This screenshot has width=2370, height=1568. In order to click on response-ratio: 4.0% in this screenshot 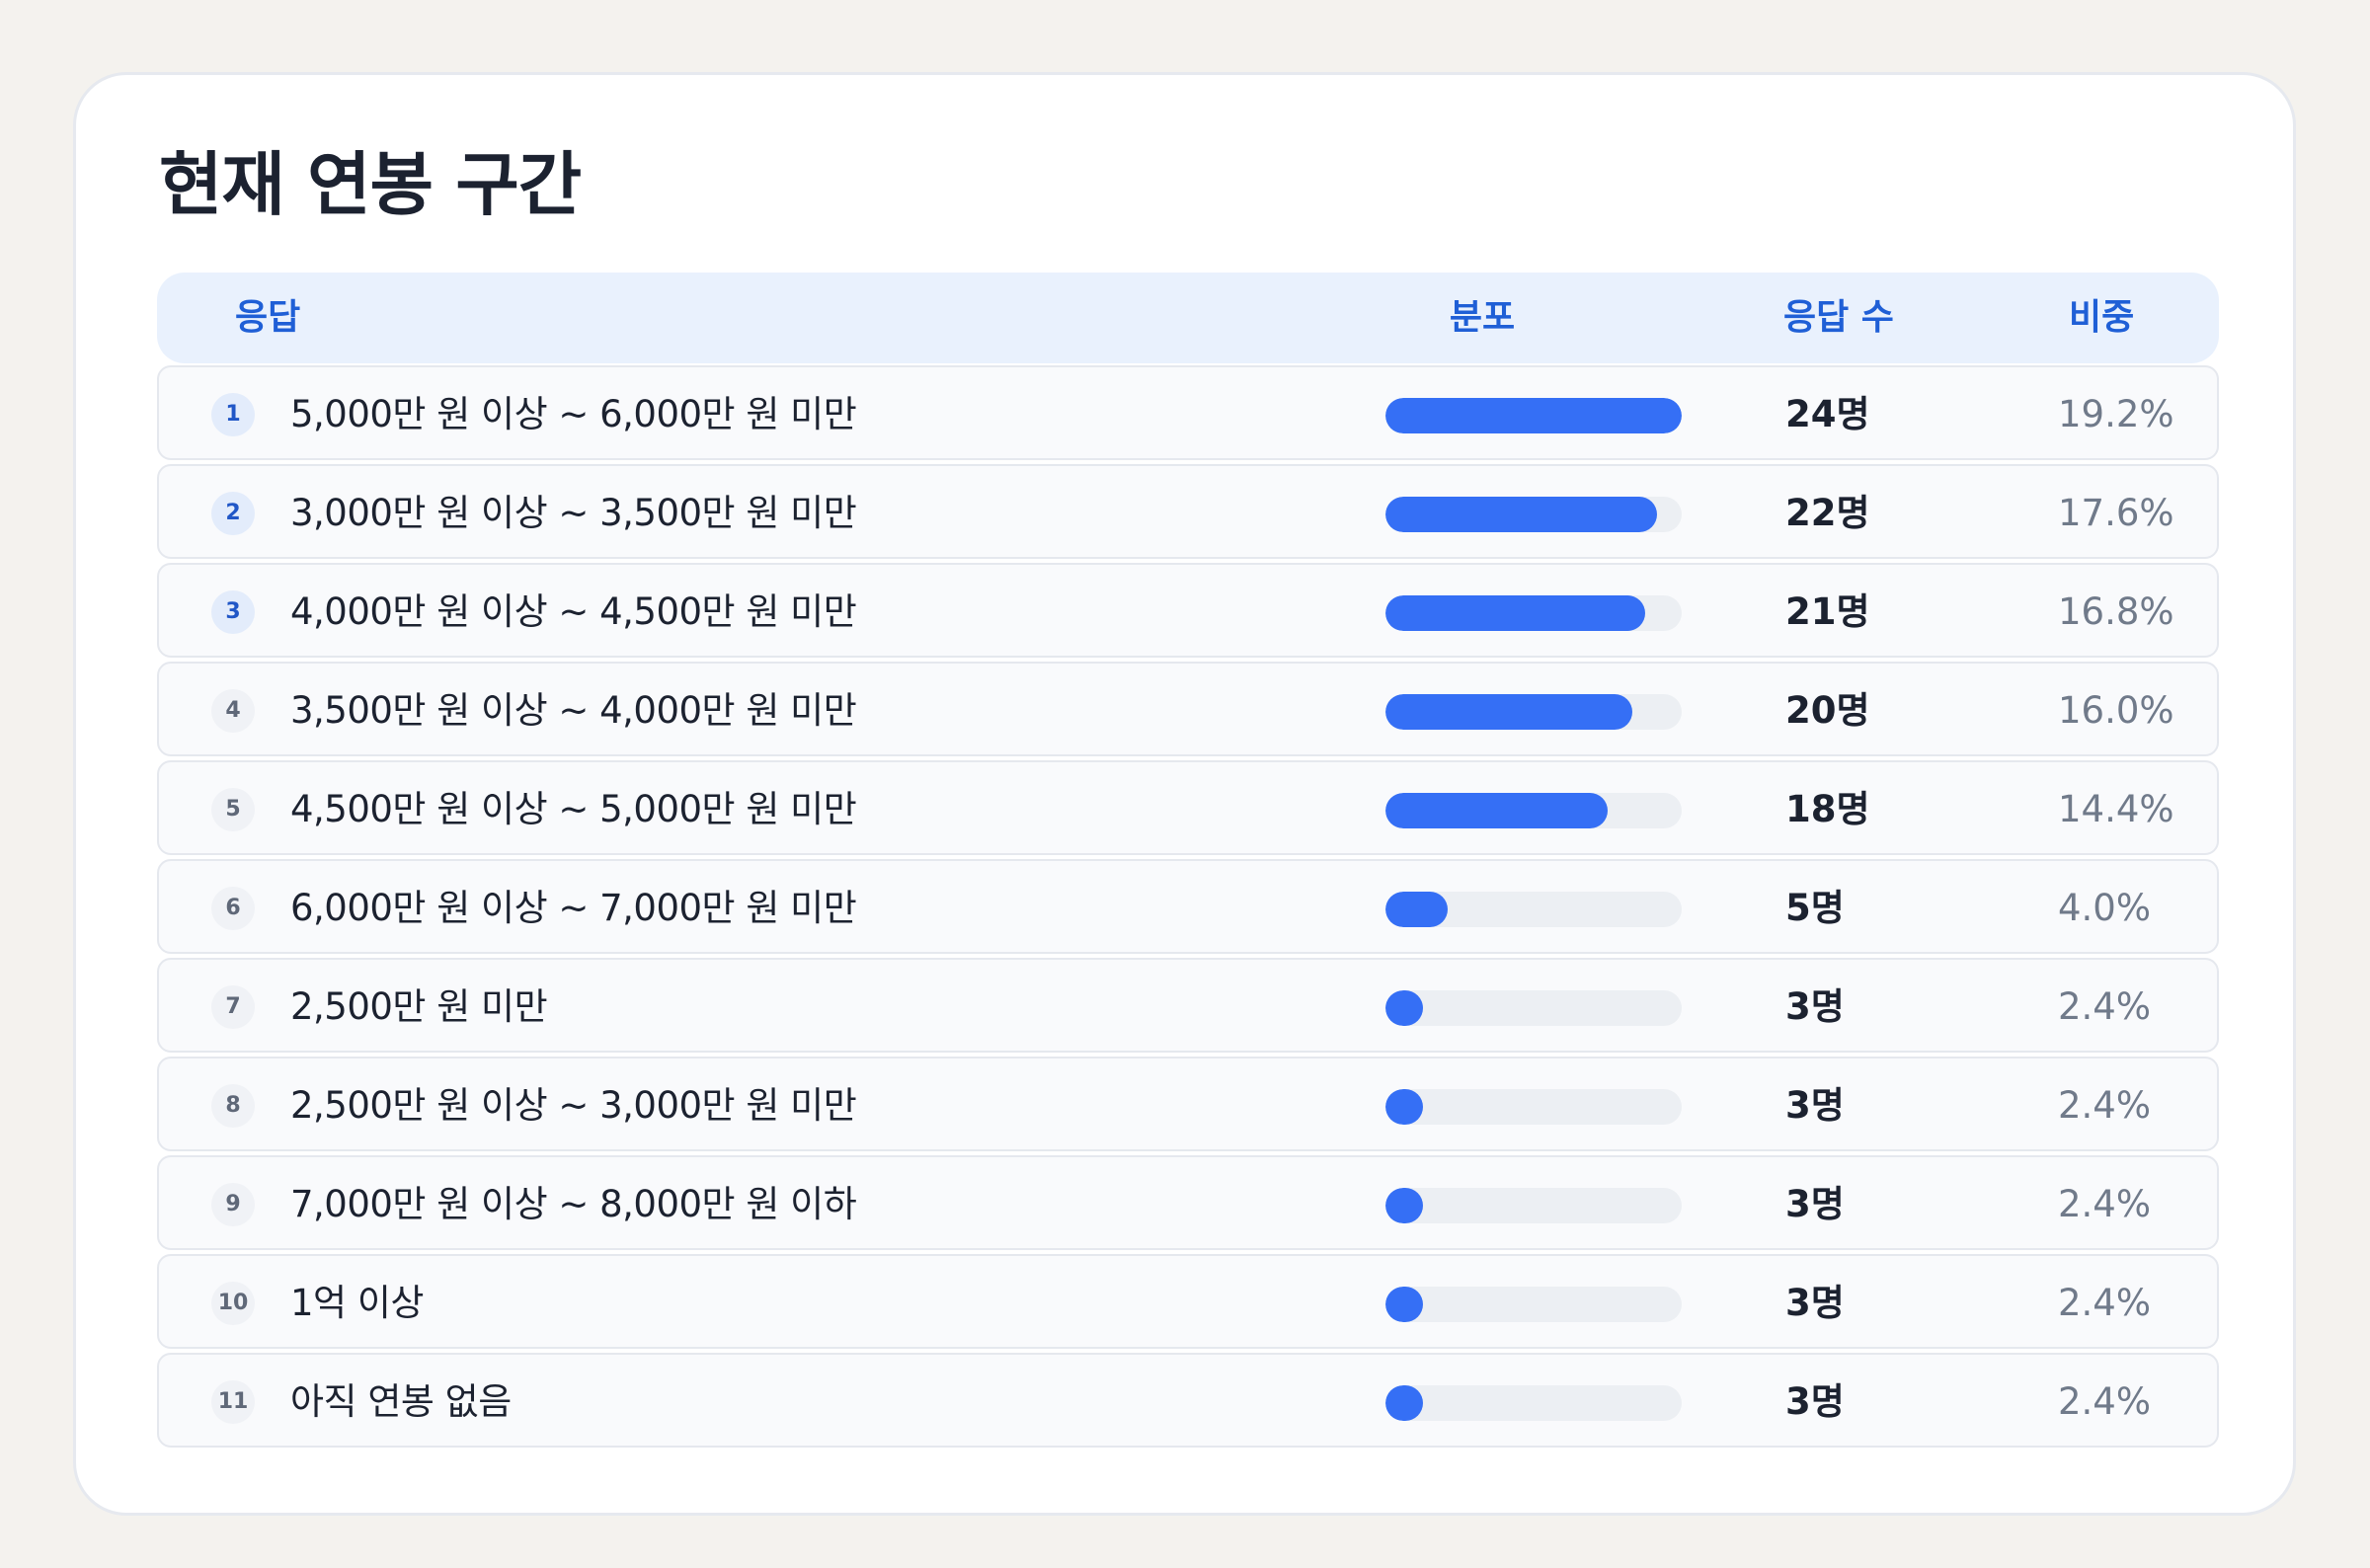, I will do `click(2105, 908)`.